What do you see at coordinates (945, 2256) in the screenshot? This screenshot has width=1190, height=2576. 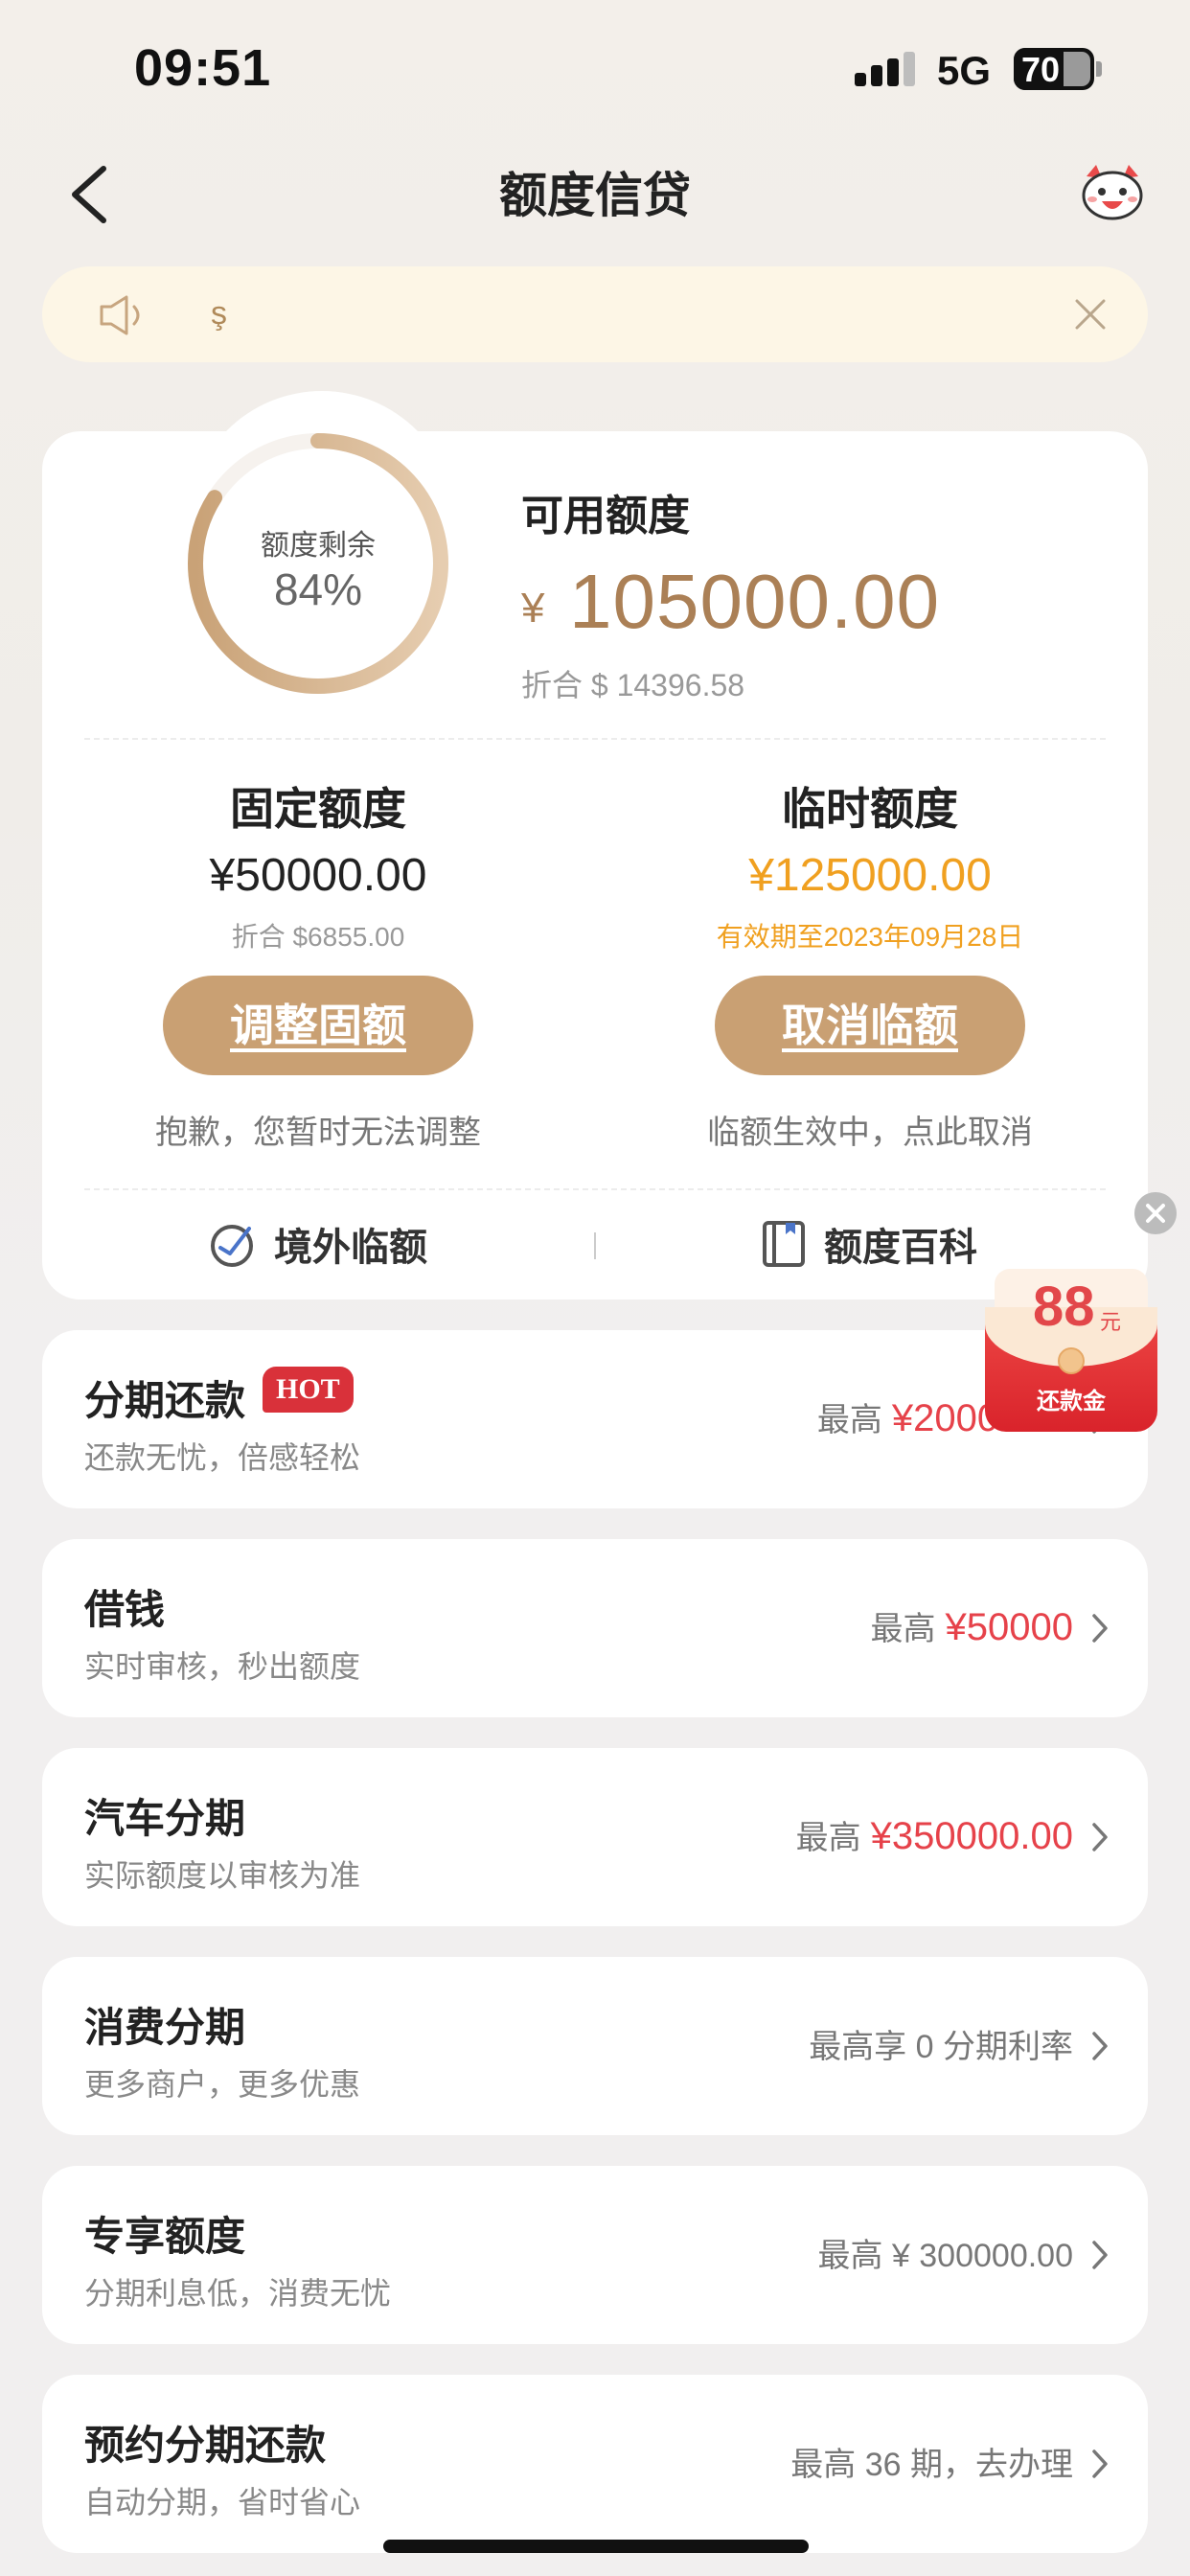 I see `list-item-right: 最高 ¥ 300000.00` at bounding box center [945, 2256].